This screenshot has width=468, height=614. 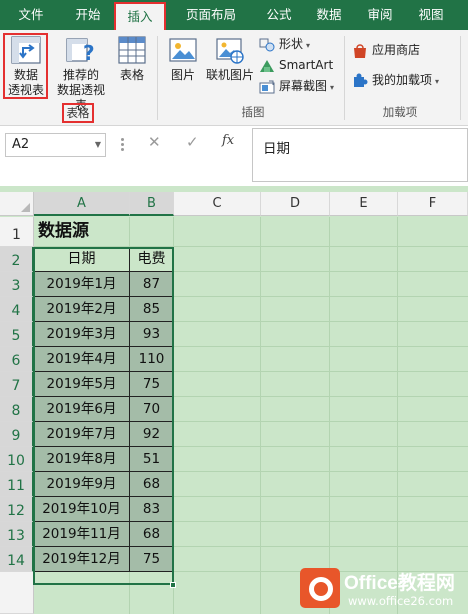 I want to click on group-label-addins: 加载项, so click(x=400, y=112).